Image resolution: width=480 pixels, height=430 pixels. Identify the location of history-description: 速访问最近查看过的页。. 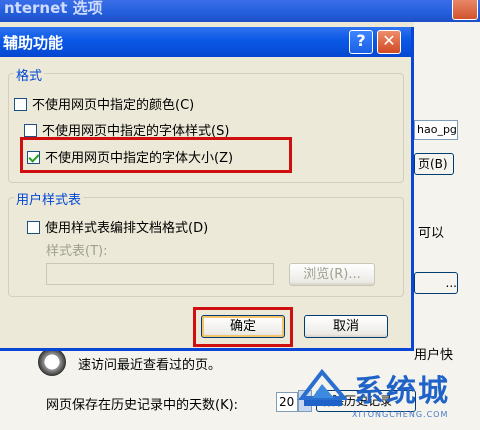
(150, 365).